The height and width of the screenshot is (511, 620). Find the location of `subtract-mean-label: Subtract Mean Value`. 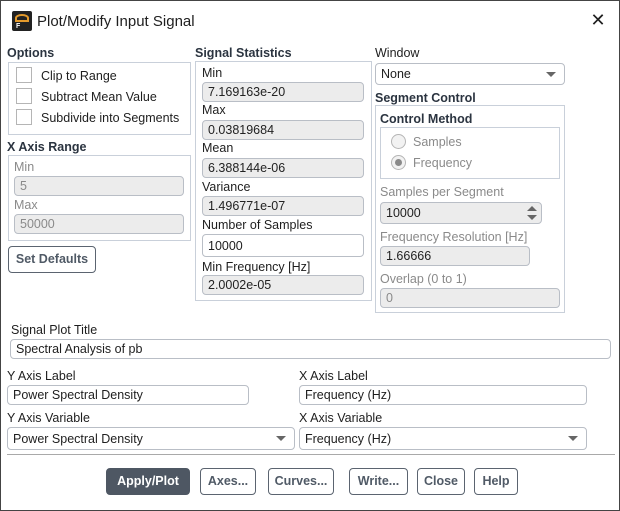

subtract-mean-label: Subtract Mean Value is located at coordinates (99, 97).